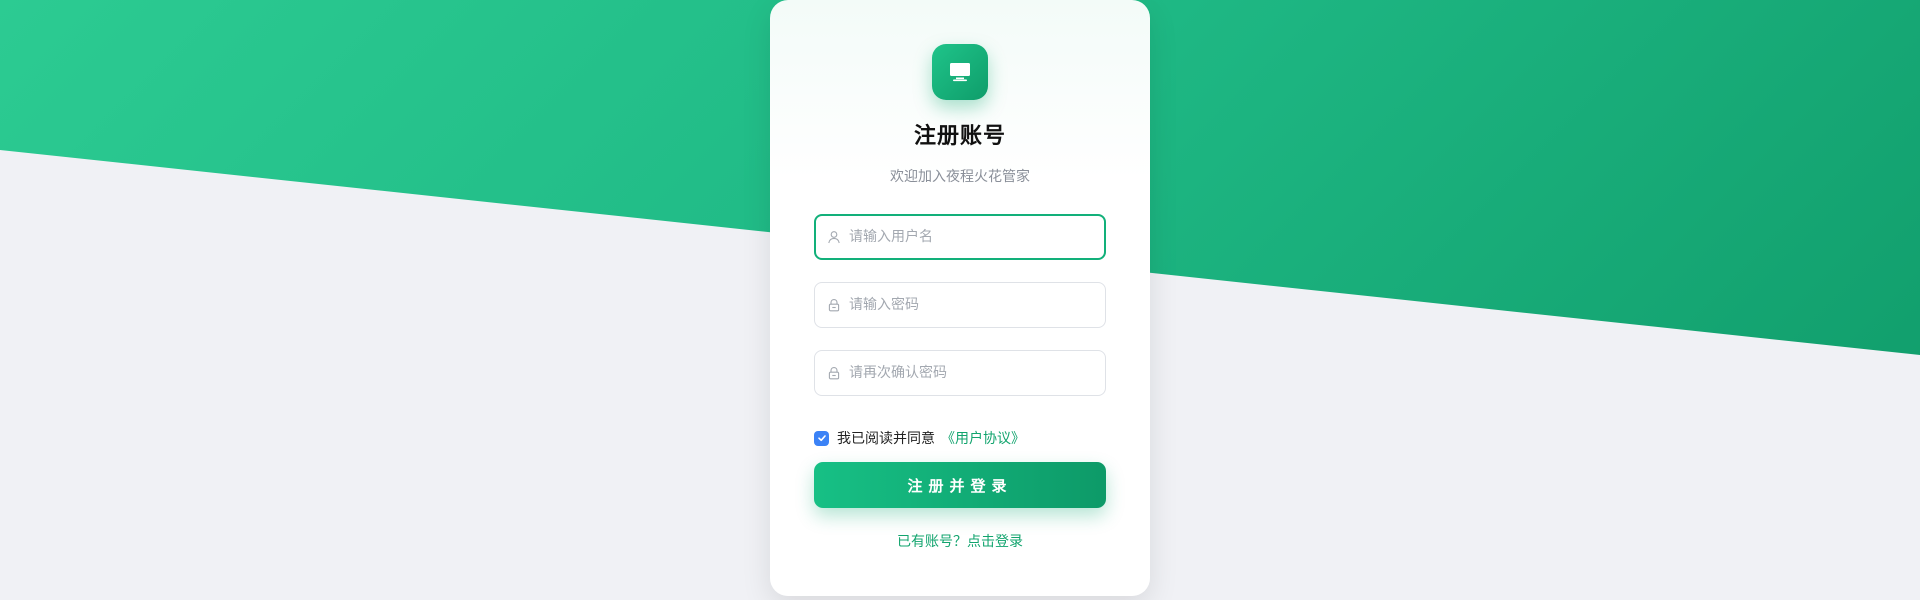 Image resolution: width=1920 pixels, height=600 pixels. I want to click on user-icon, so click(834, 237).